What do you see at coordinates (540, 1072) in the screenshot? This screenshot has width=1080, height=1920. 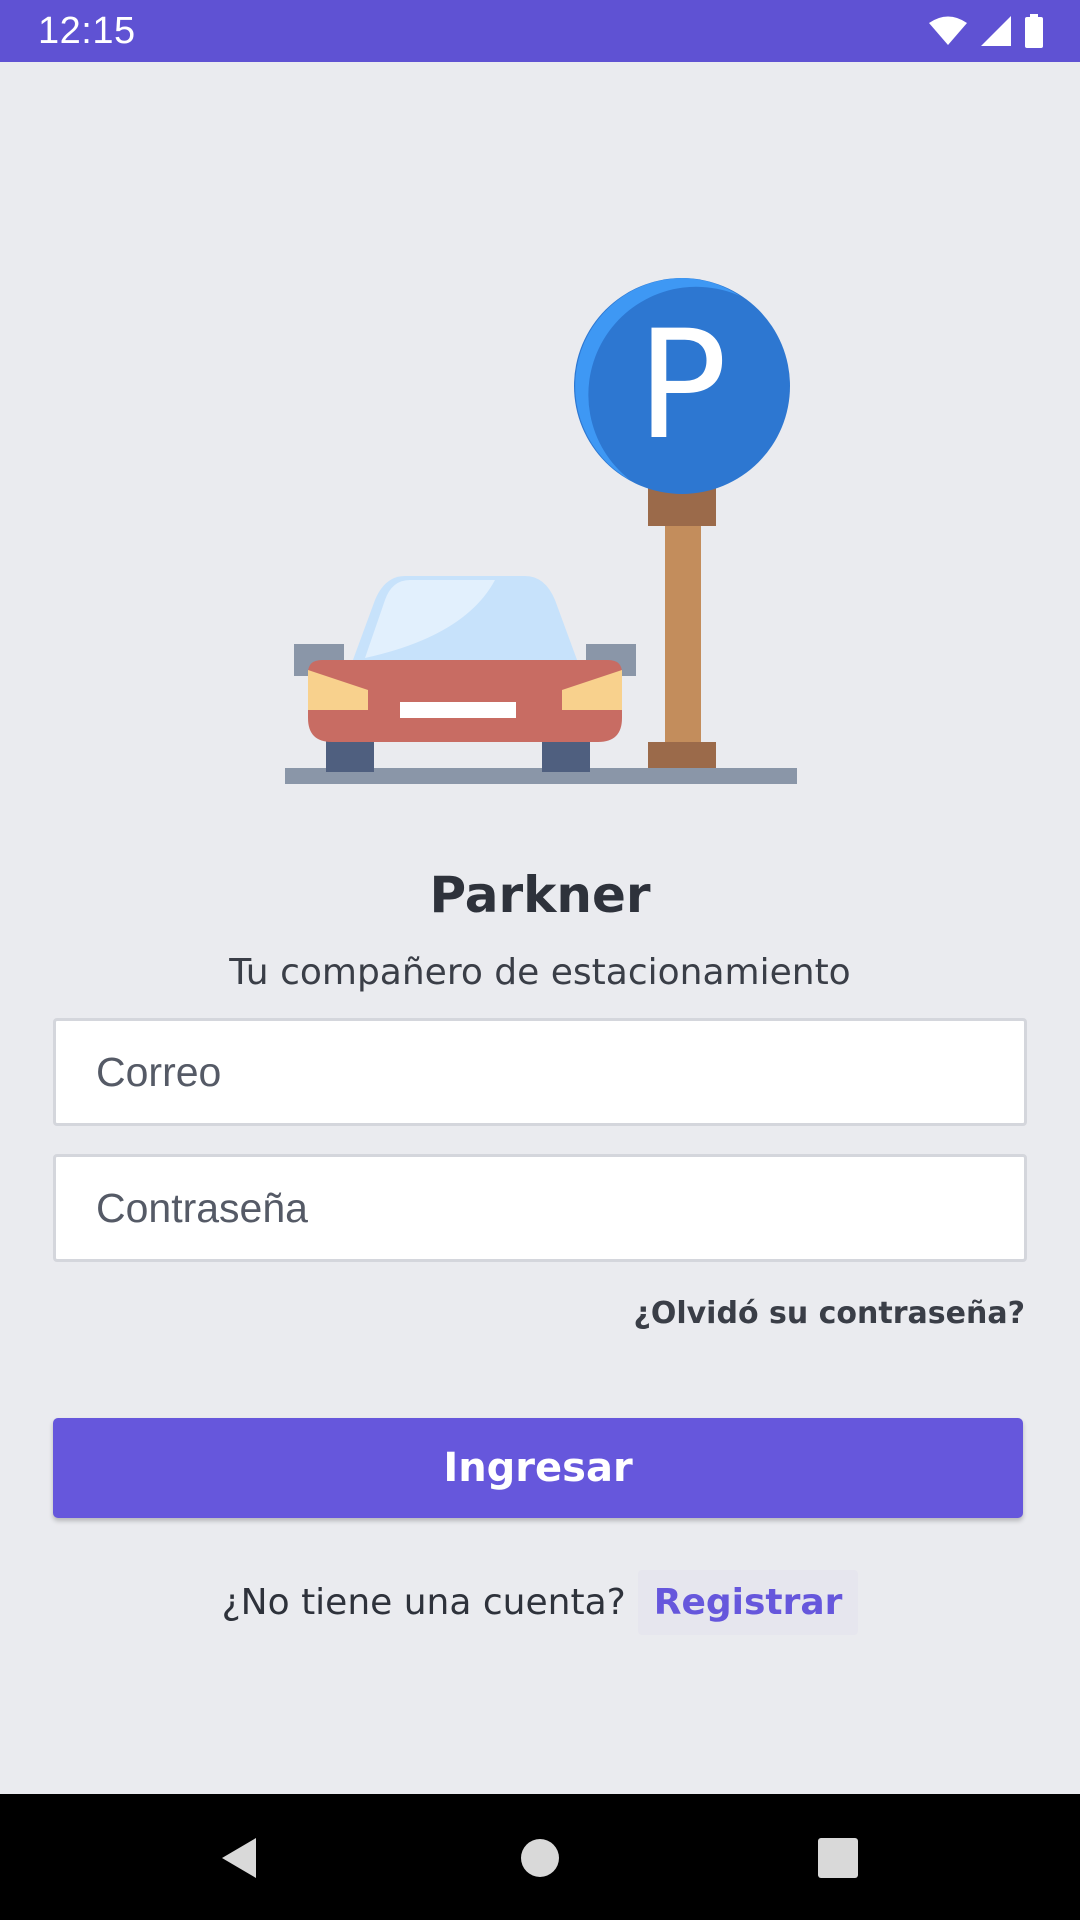 I see `email-field` at bounding box center [540, 1072].